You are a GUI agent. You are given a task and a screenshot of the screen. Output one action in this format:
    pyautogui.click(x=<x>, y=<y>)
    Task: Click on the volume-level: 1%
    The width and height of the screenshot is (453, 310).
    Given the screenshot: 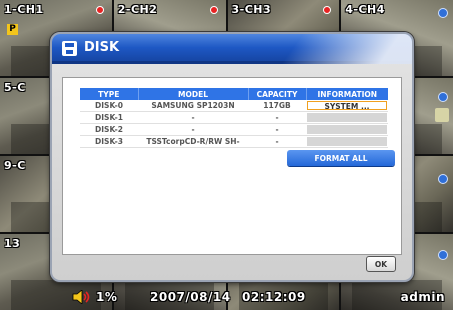 What is the action you would take?
    pyautogui.click(x=107, y=297)
    